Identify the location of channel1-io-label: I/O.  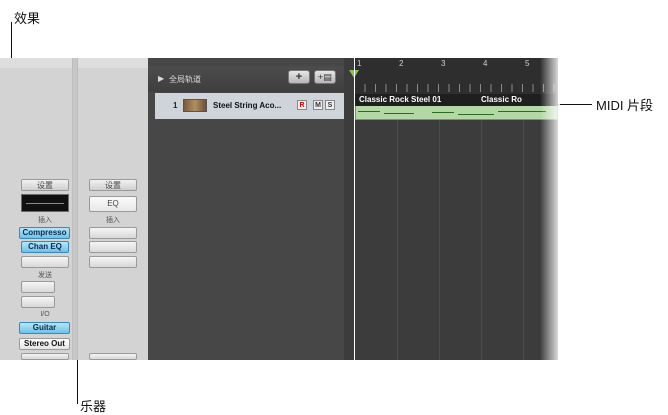
(45, 314).